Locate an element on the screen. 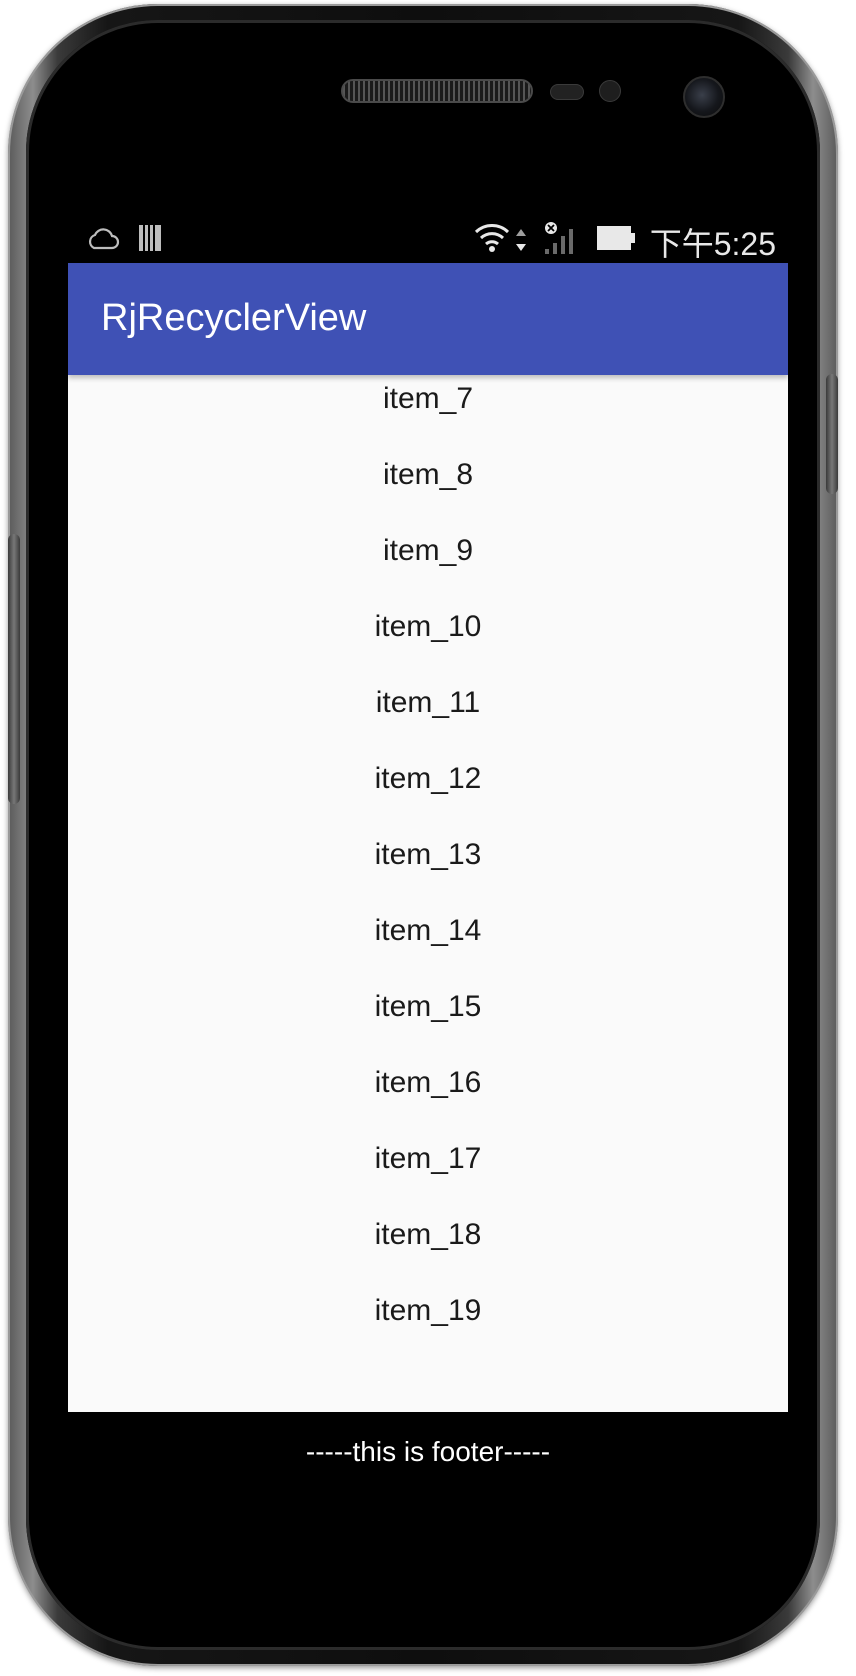 This screenshot has height=1676, width=856. list-item: item_14 is located at coordinates (428, 931).